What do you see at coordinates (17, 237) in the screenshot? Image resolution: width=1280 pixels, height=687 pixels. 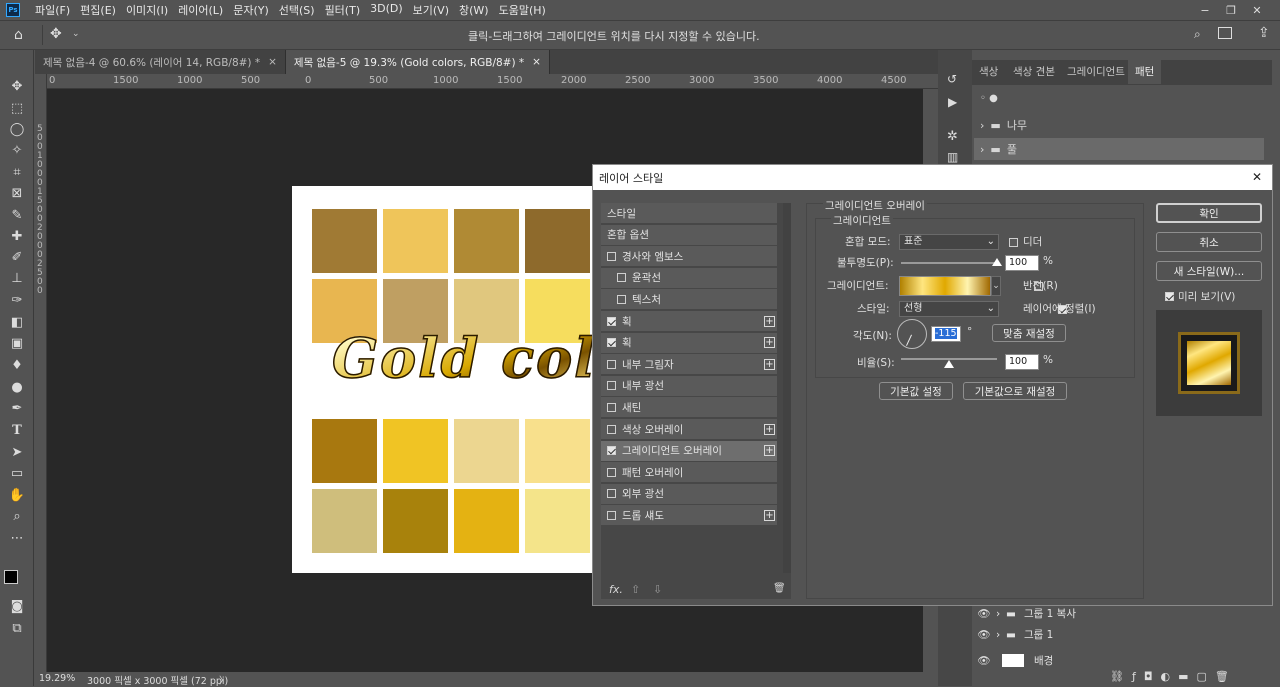 I see `healing-brush-icon: ✚` at bounding box center [17, 237].